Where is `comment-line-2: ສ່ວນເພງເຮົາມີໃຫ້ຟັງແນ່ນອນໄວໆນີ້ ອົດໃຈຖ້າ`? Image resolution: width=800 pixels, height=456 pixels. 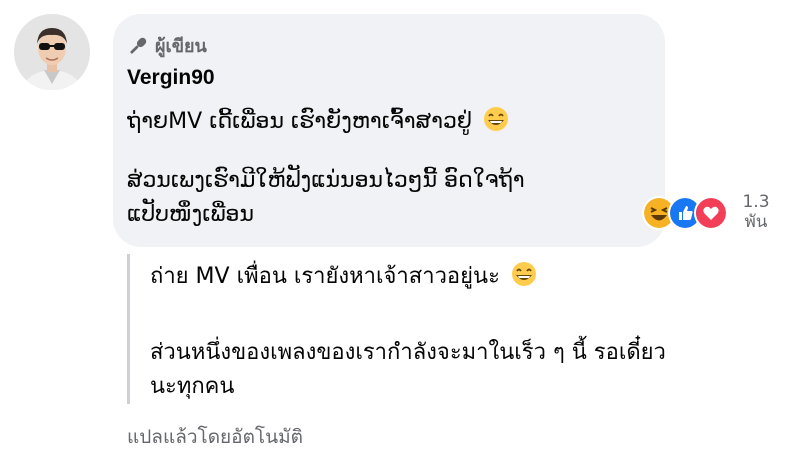
comment-line-2: ສ່ວນເພງເຮົາມີໃຫ້ຟັງແນ່ນອນໄວໆນີ້ ອົດໃຈຖ້າ is located at coordinates (326, 180).